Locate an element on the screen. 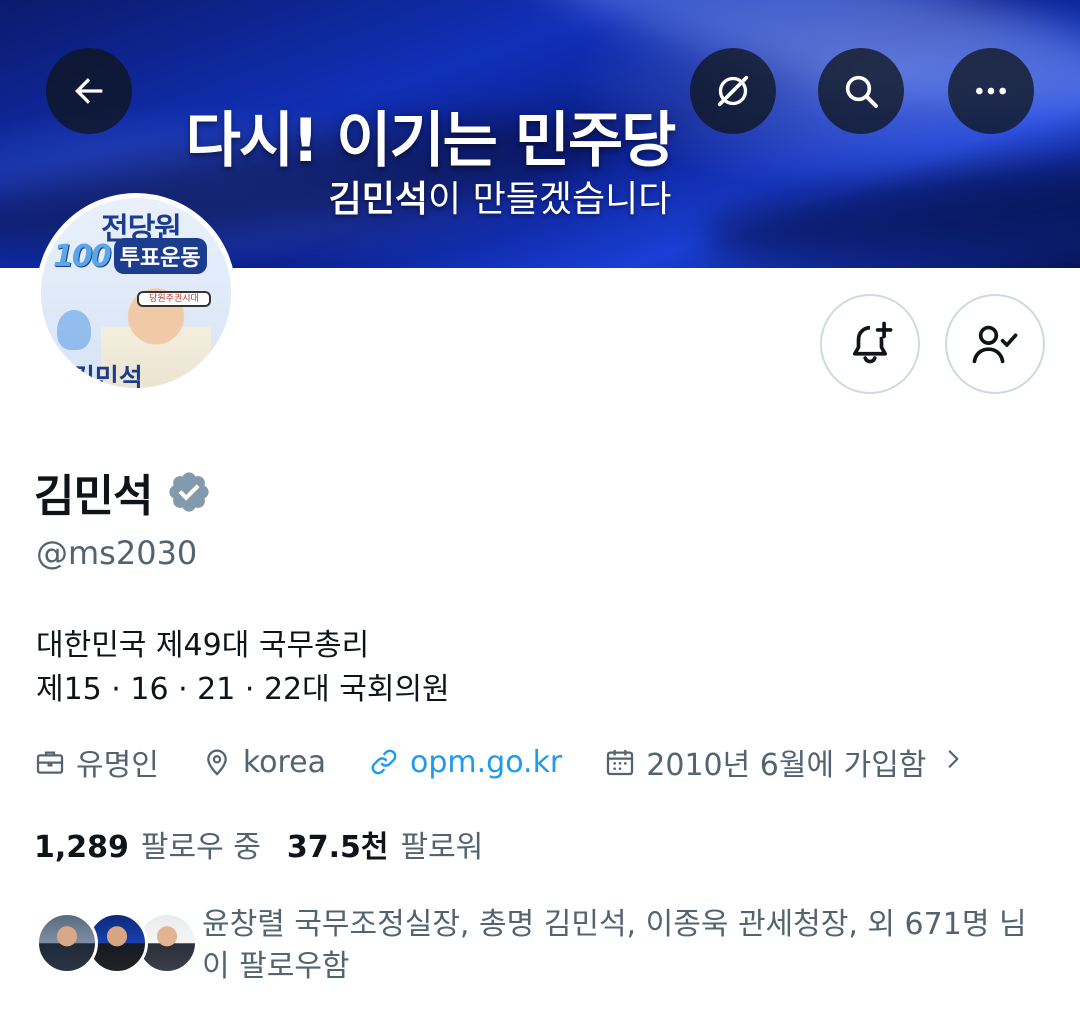  avatar-headband: 당원주권시대 is located at coordinates (174, 299).